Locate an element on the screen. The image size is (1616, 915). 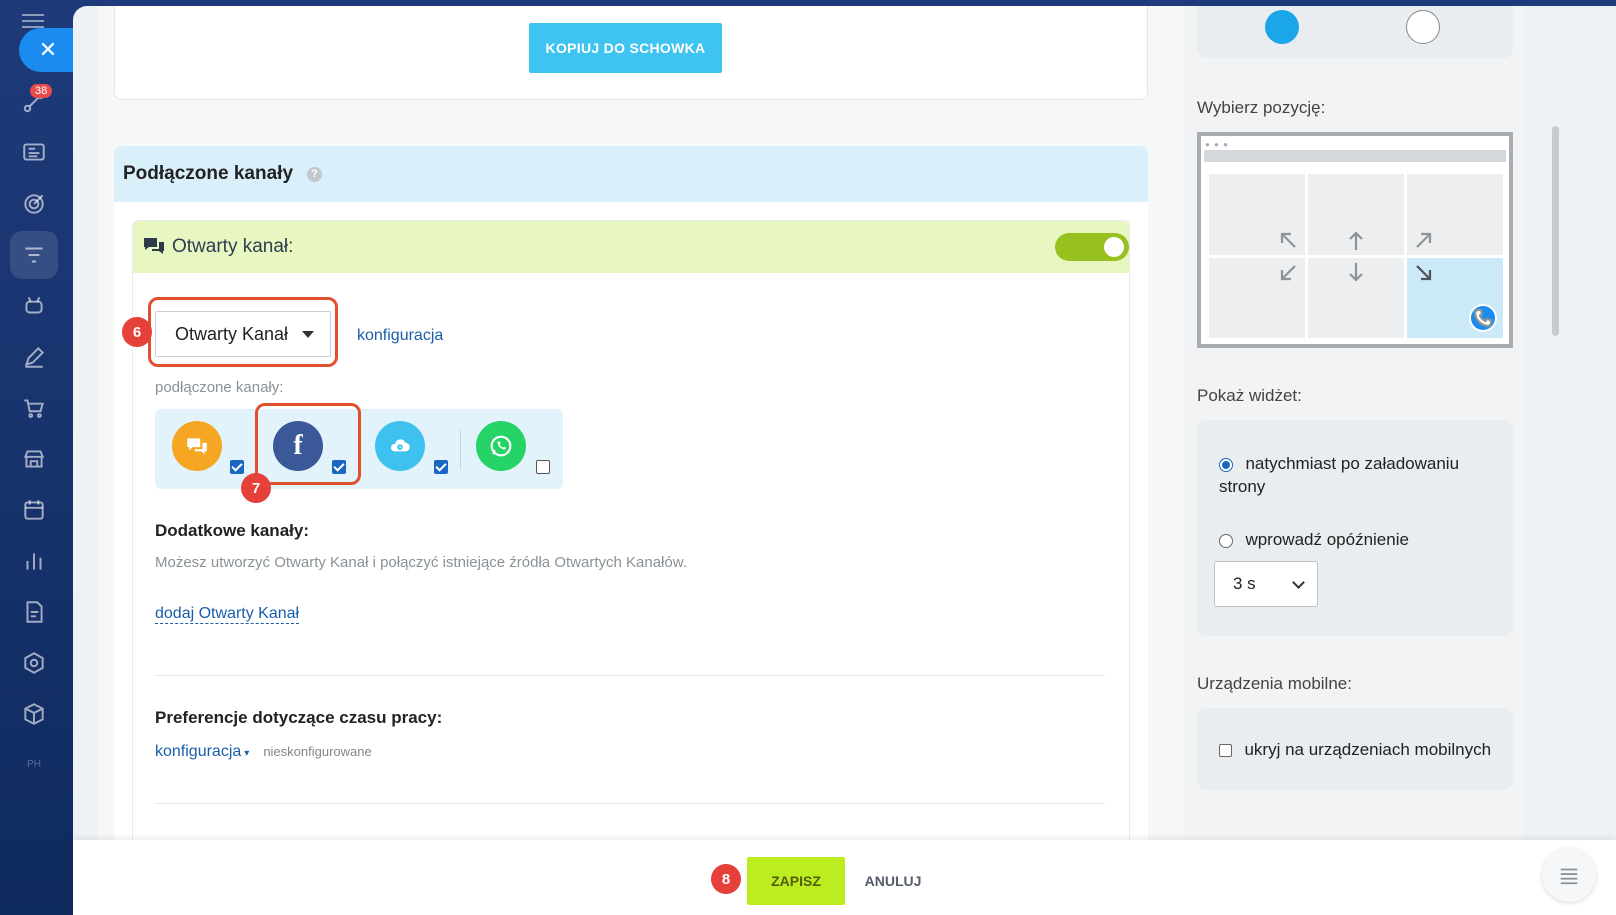
window-dots: ● ● ● is located at coordinates (1217, 144).